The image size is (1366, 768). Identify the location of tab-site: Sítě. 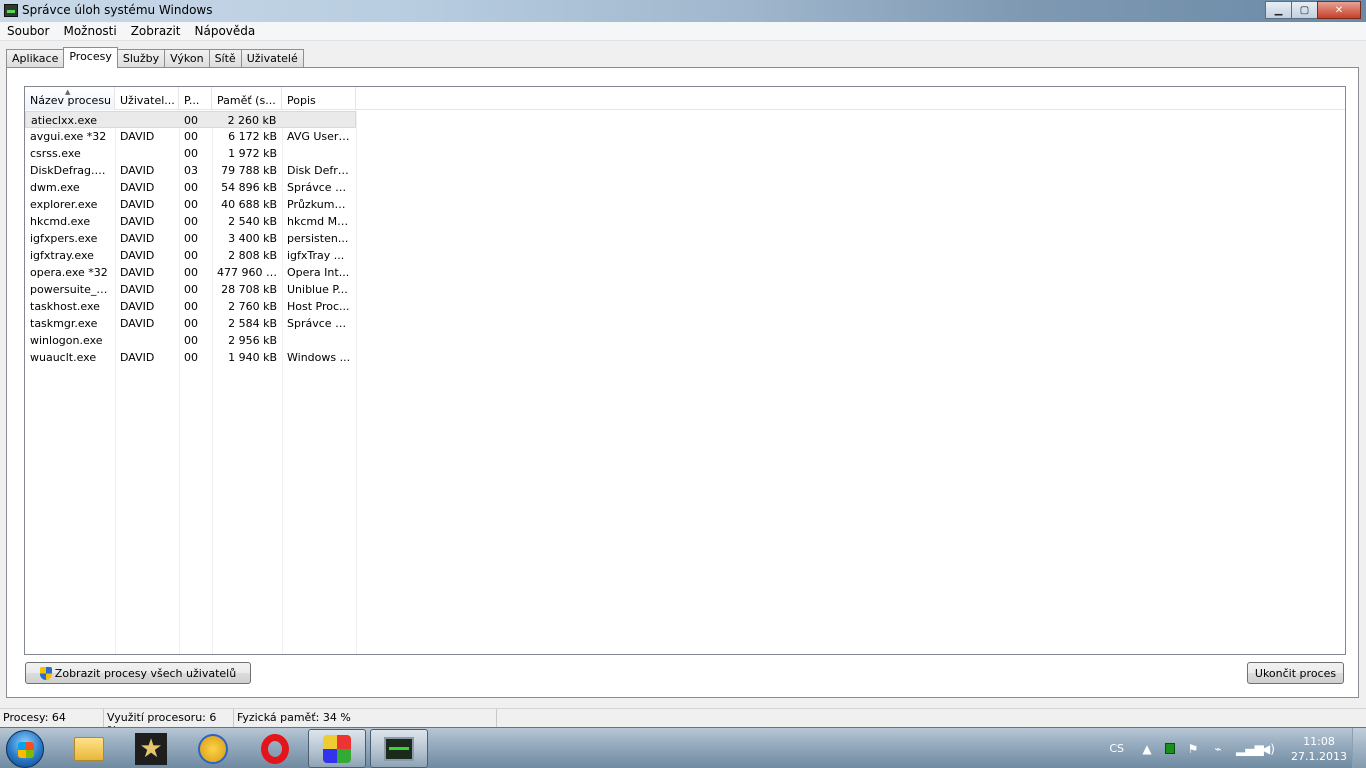
(225, 58).